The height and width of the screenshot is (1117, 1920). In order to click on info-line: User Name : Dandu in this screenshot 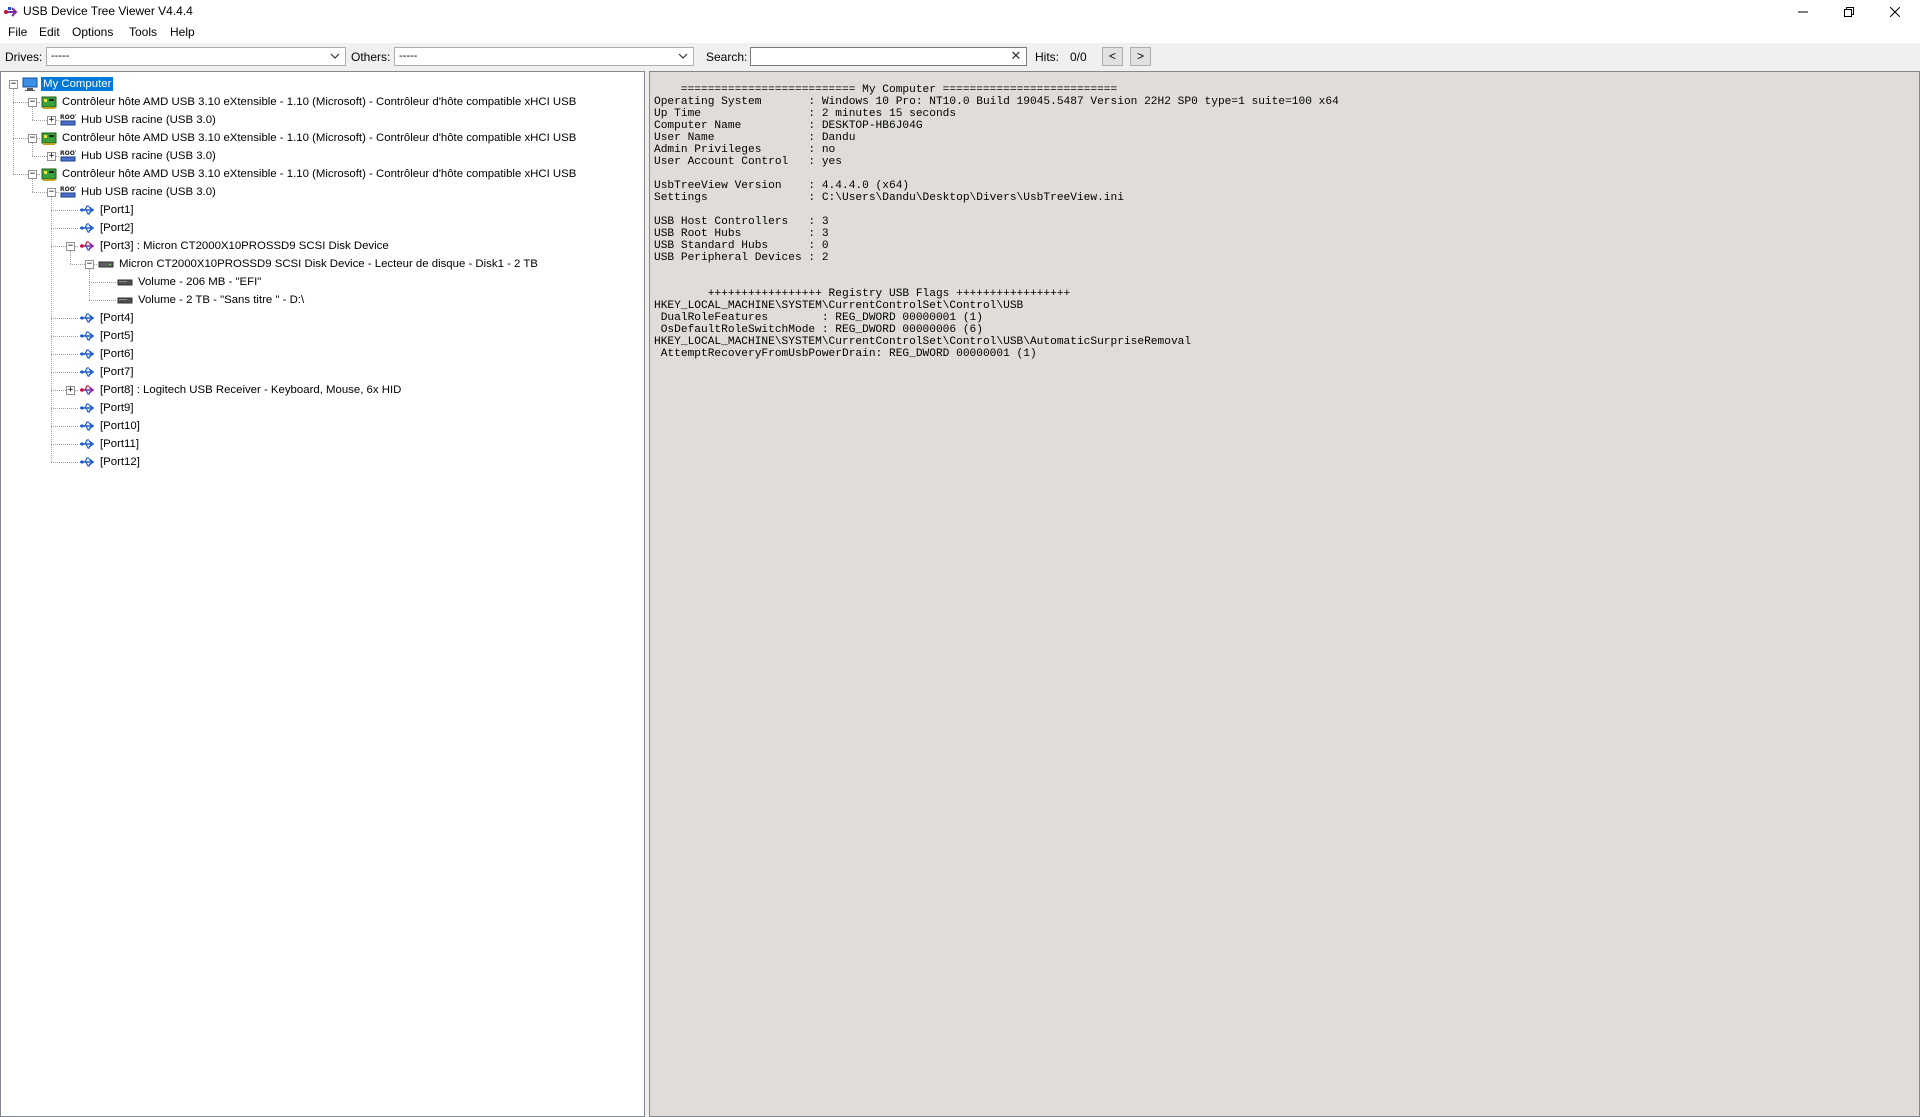, I will do `click(755, 138)`.